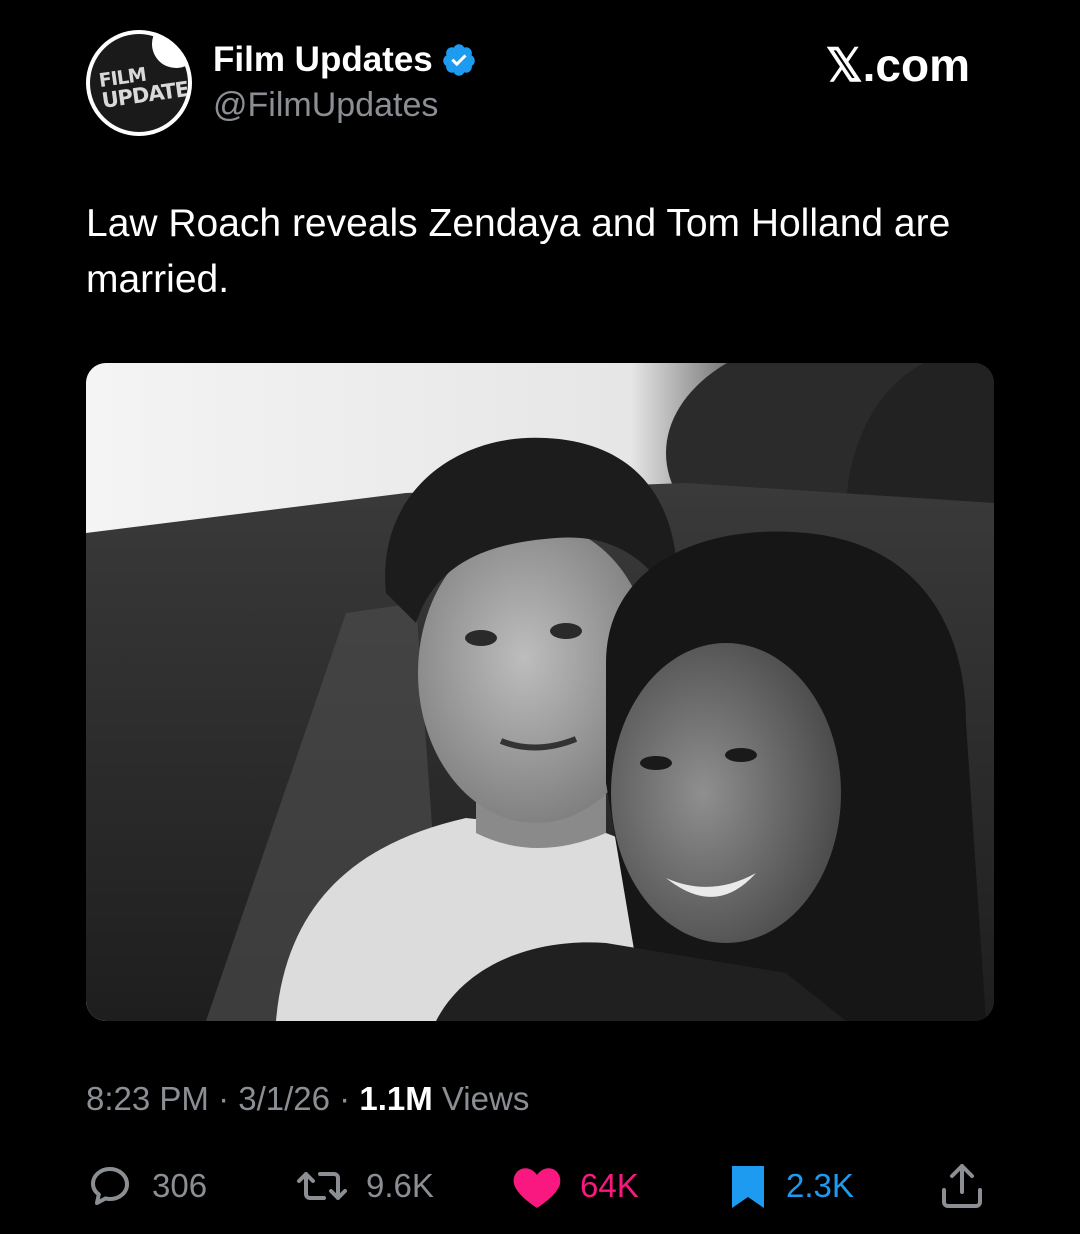 The image size is (1080, 1234). Describe the element at coordinates (322, 1186) in the screenshot. I see `retweet-icon` at that location.